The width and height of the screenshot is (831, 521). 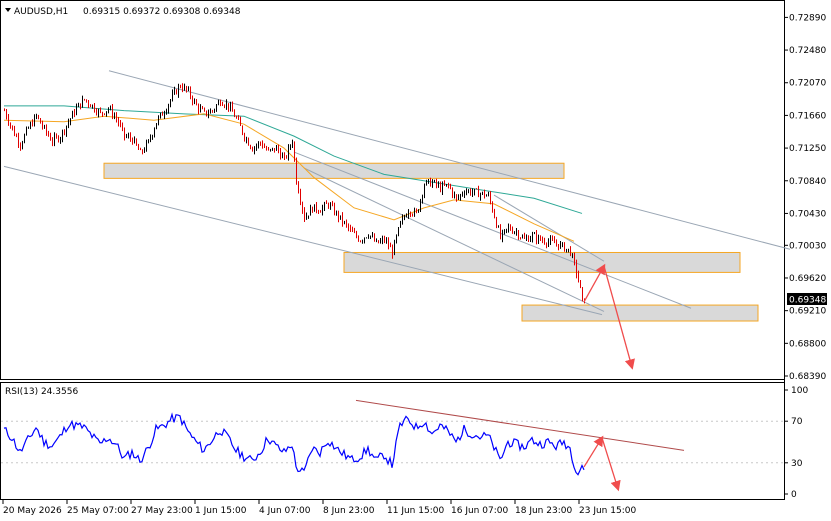 What do you see at coordinates (285, 511) in the screenshot?
I see `time-tick-label: 4 Jun 07:00` at bounding box center [285, 511].